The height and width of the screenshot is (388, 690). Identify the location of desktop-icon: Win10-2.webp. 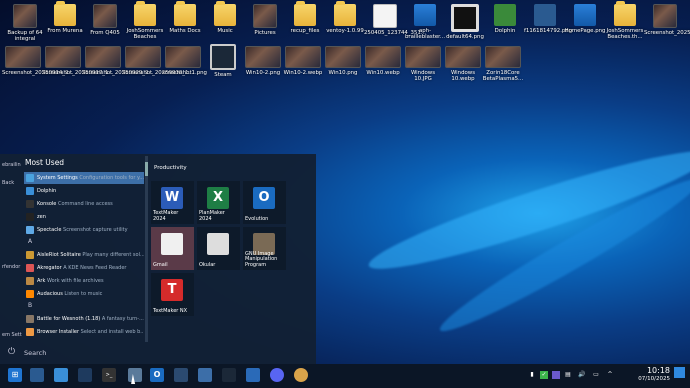
(303, 60).